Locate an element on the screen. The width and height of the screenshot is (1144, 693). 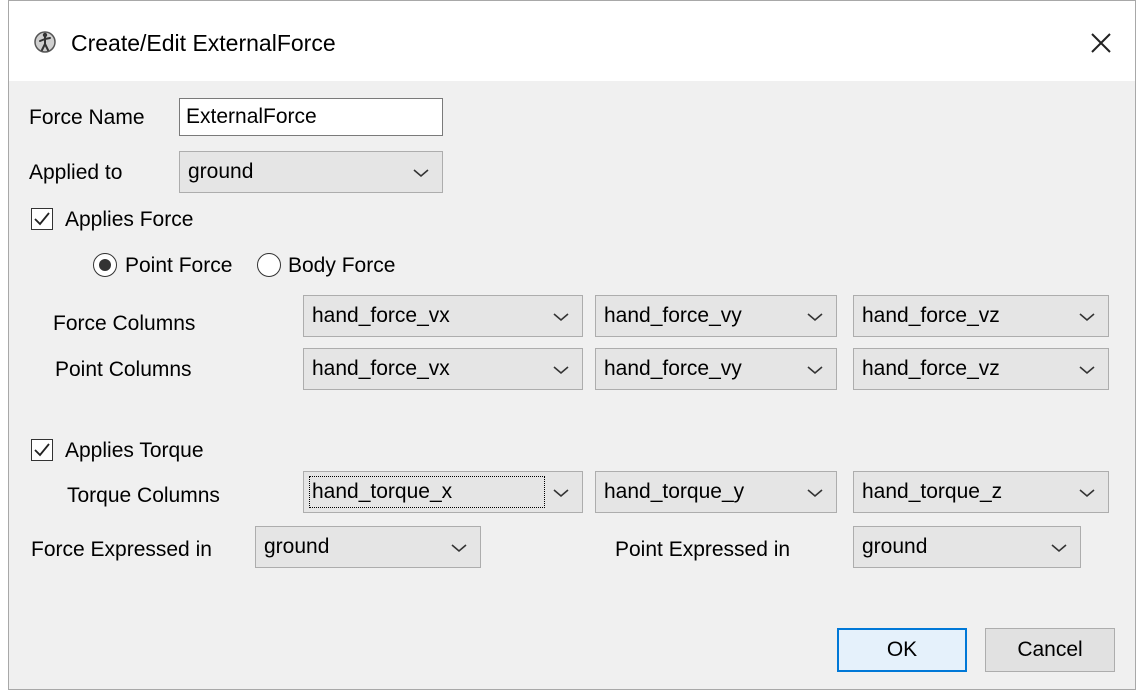
torque-column-x-select: hand_torque_x is located at coordinates (443, 492).